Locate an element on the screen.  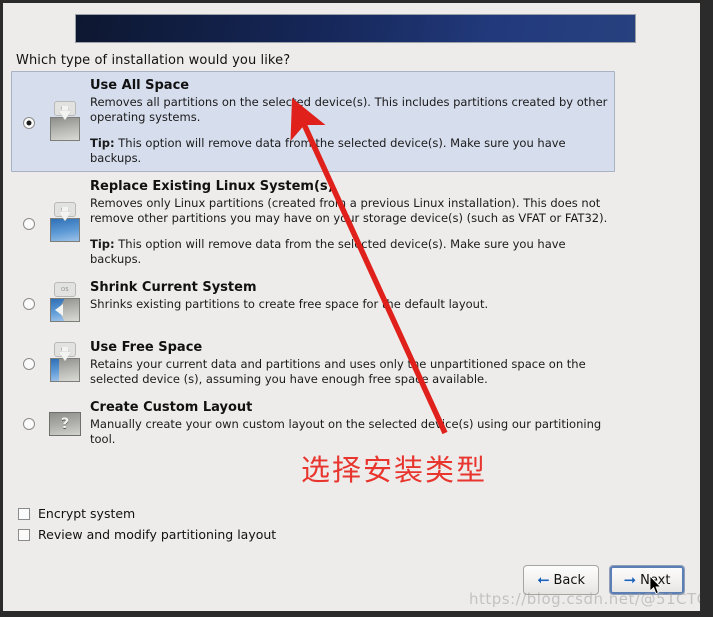
radio-cell-shrink-current-system is located at coordinates (29, 303).